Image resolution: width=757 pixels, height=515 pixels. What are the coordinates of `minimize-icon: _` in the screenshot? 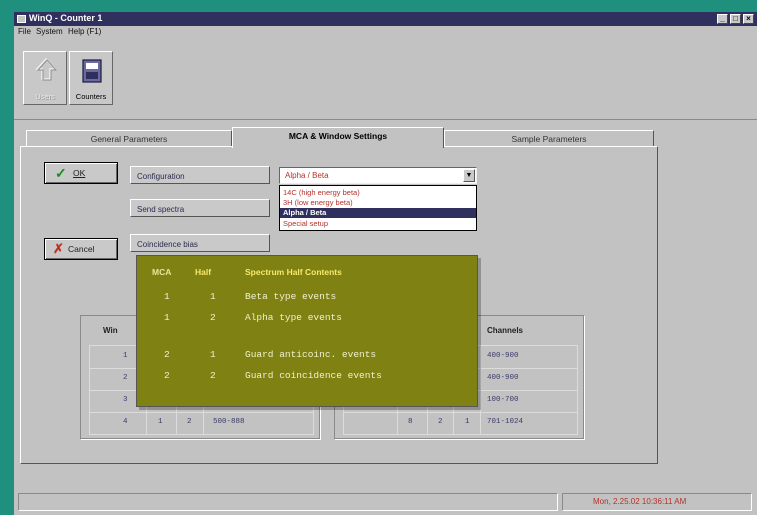 It's located at (722, 19).